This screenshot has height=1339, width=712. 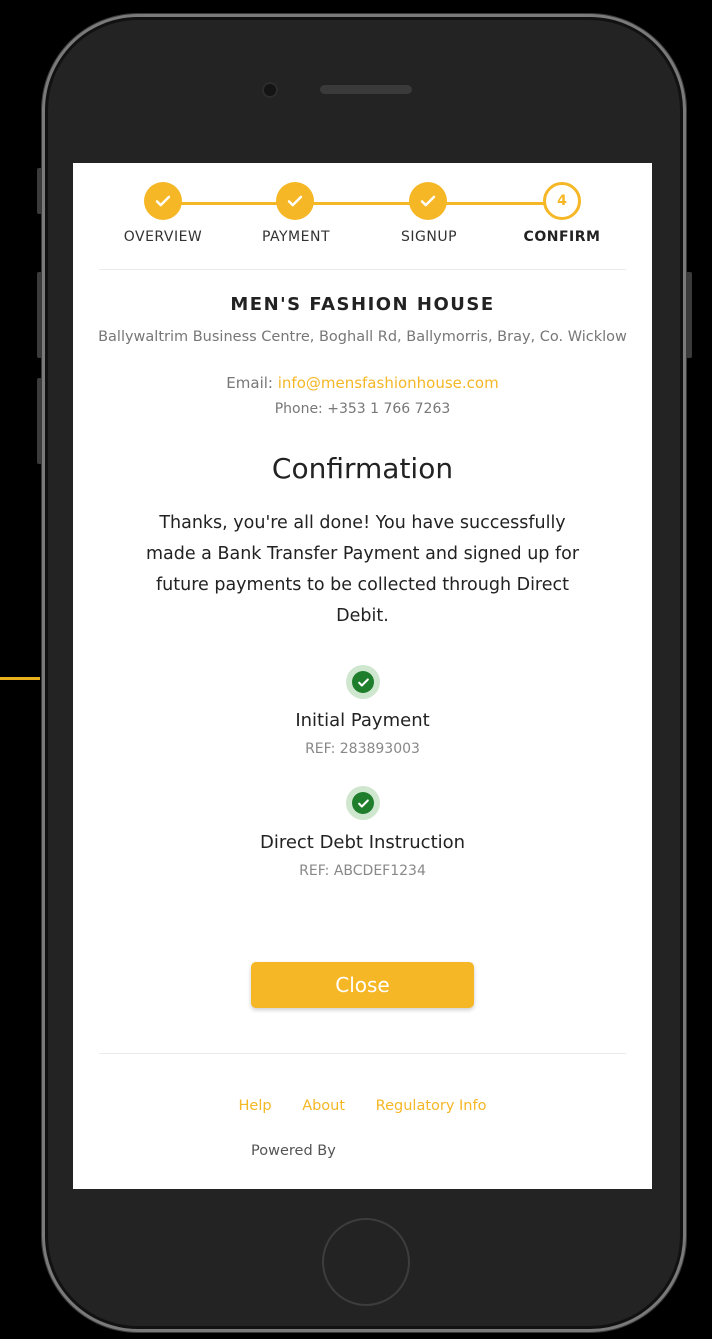 What do you see at coordinates (362, 468) in the screenshot?
I see `page-title: Confirmation` at bounding box center [362, 468].